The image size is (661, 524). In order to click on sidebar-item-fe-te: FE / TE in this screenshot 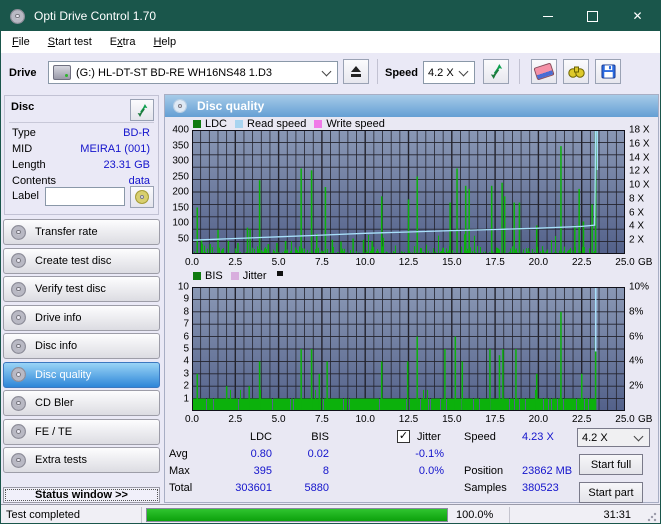, I will do `click(81, 431)`.